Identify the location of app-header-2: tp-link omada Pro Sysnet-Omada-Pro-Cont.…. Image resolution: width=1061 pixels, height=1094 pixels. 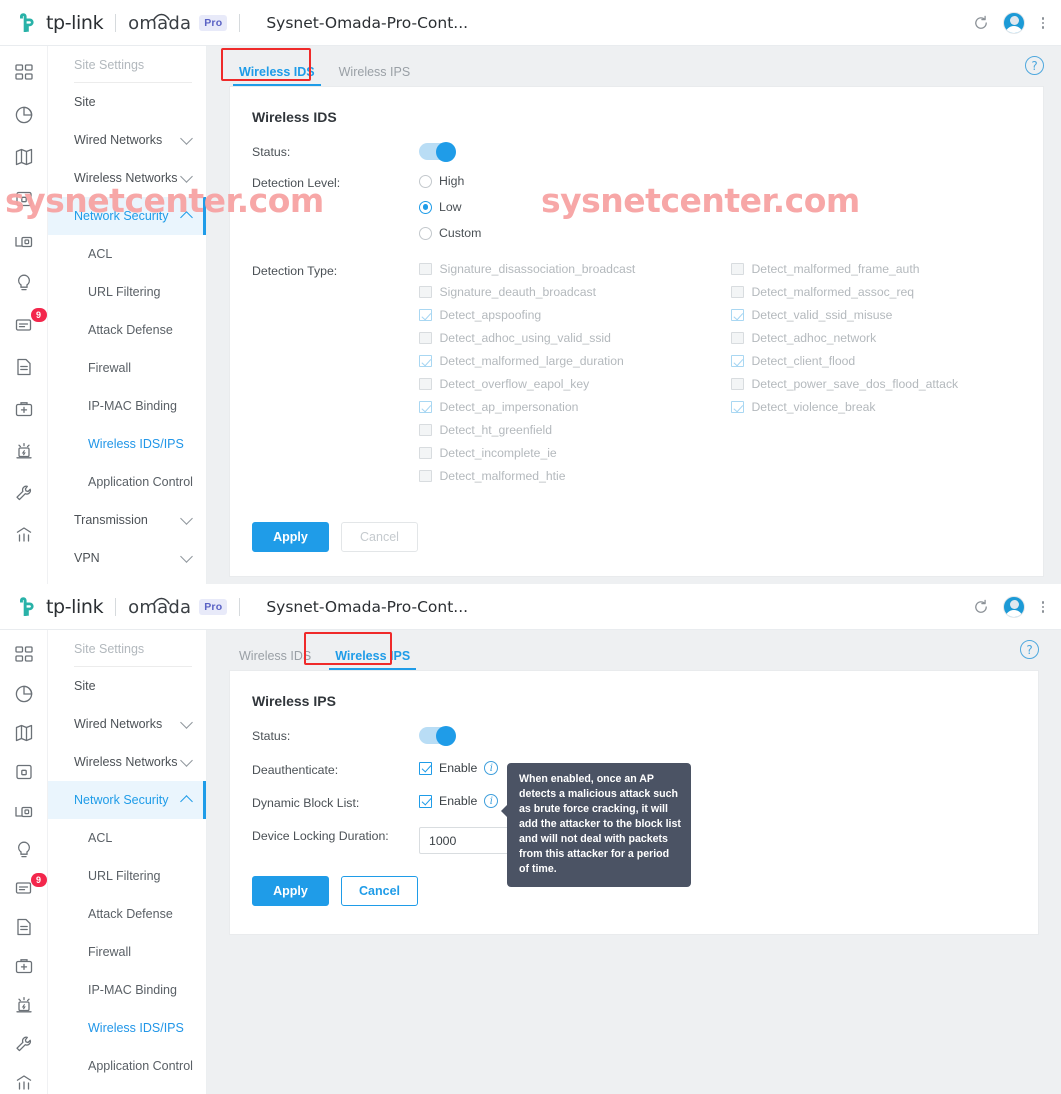
(530, 607).